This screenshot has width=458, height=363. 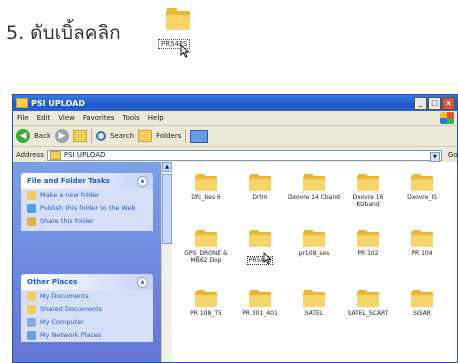 I want to click on menu-edit: Edit, so click(x=44, y=118).